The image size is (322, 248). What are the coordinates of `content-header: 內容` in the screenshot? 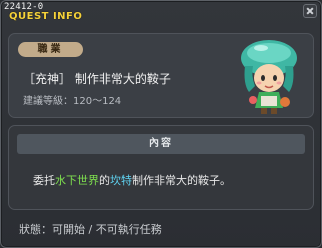 It's located at (161, 144).